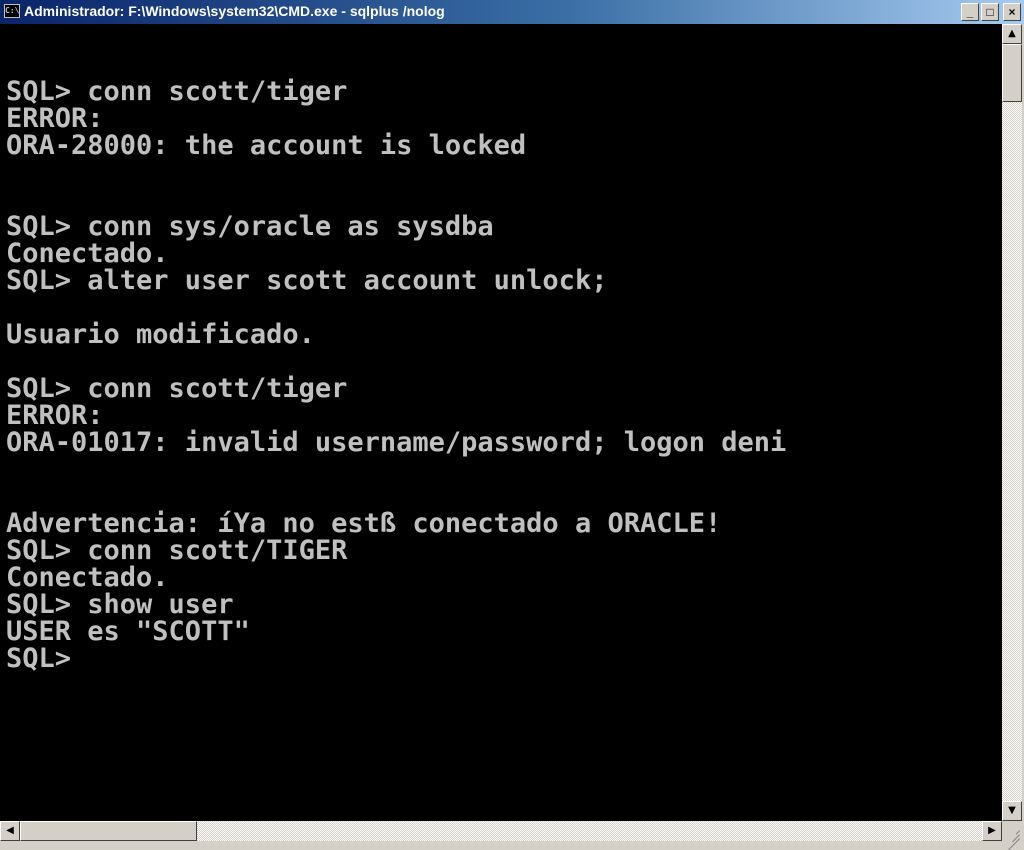 This screenshot has width=1024, height=850. What do you see at coordinates (128, 631) in the screenshot?
I see `console-line: USER es "SCOTT"` at bounding box center [128, 631].